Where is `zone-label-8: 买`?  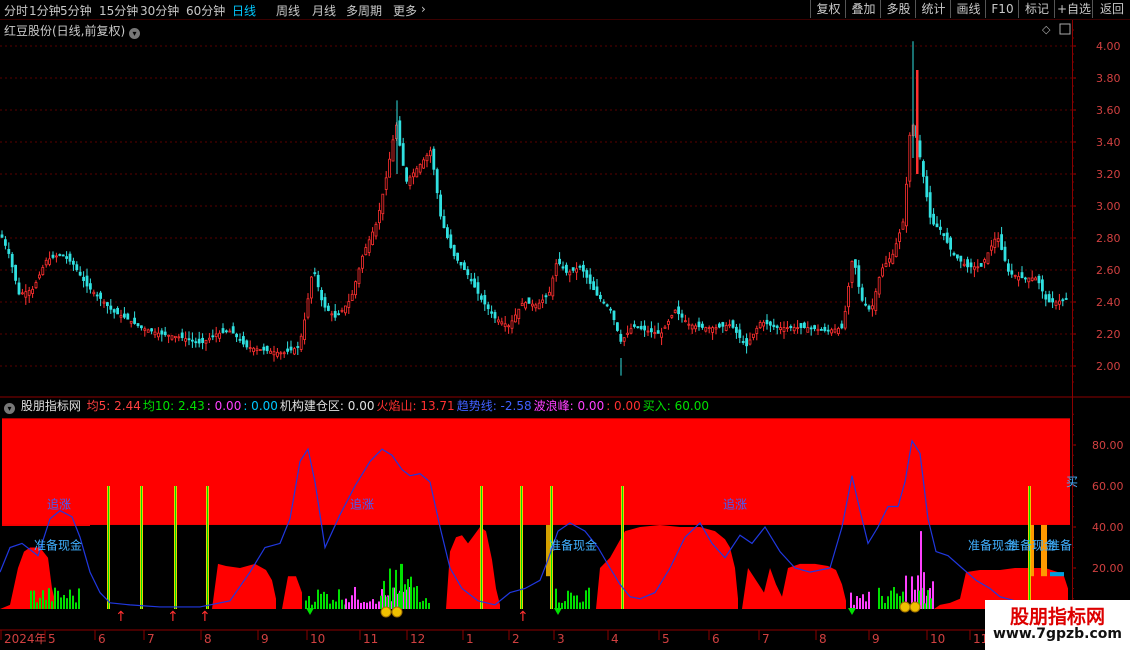 zone-label-8: 买 is located at coordinates (1072, 482).